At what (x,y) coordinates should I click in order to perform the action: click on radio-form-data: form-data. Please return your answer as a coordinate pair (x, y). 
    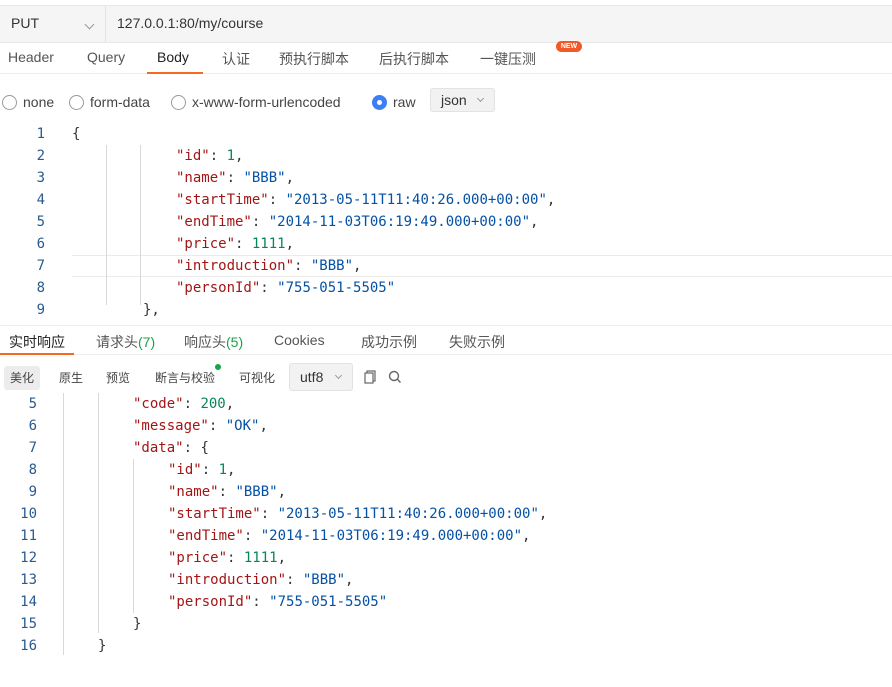
    Looking at the image, I should click on (109, 102).